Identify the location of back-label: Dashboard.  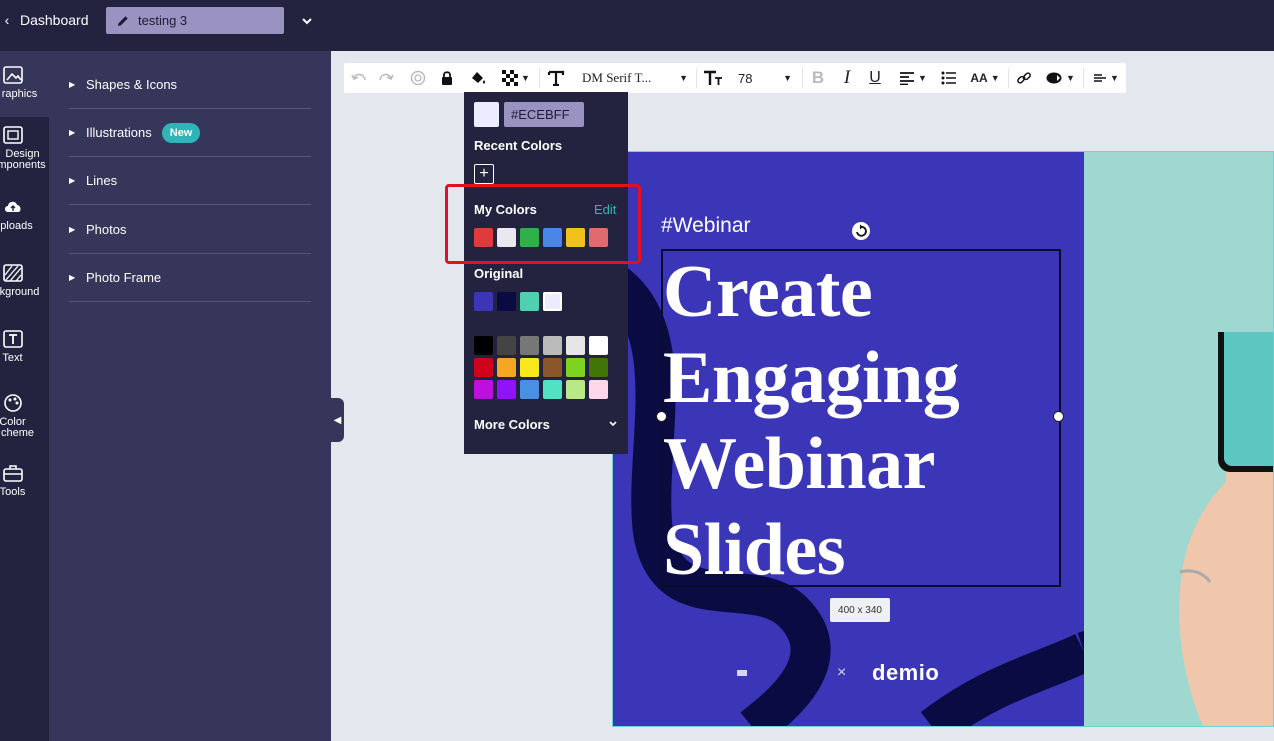
(54, 20).